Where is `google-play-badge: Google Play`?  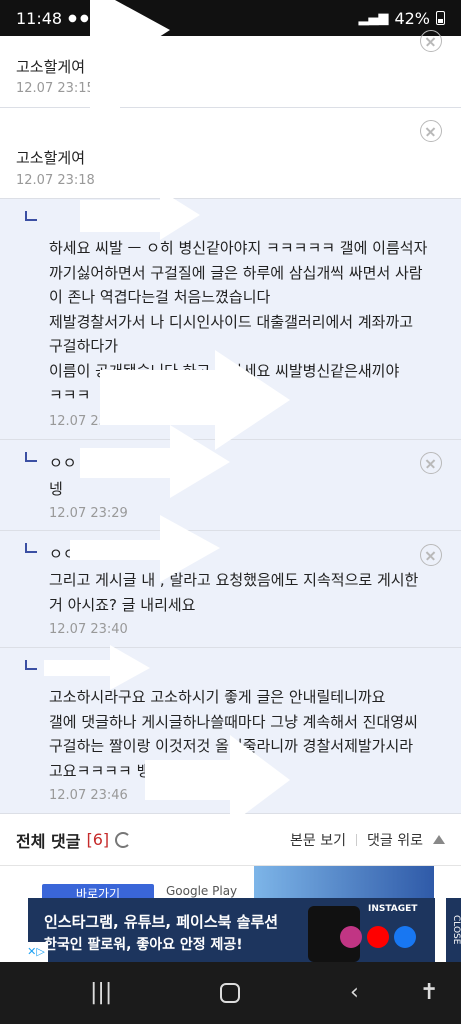 google-play-badge: Google Play is located at coordinates (201, 891).